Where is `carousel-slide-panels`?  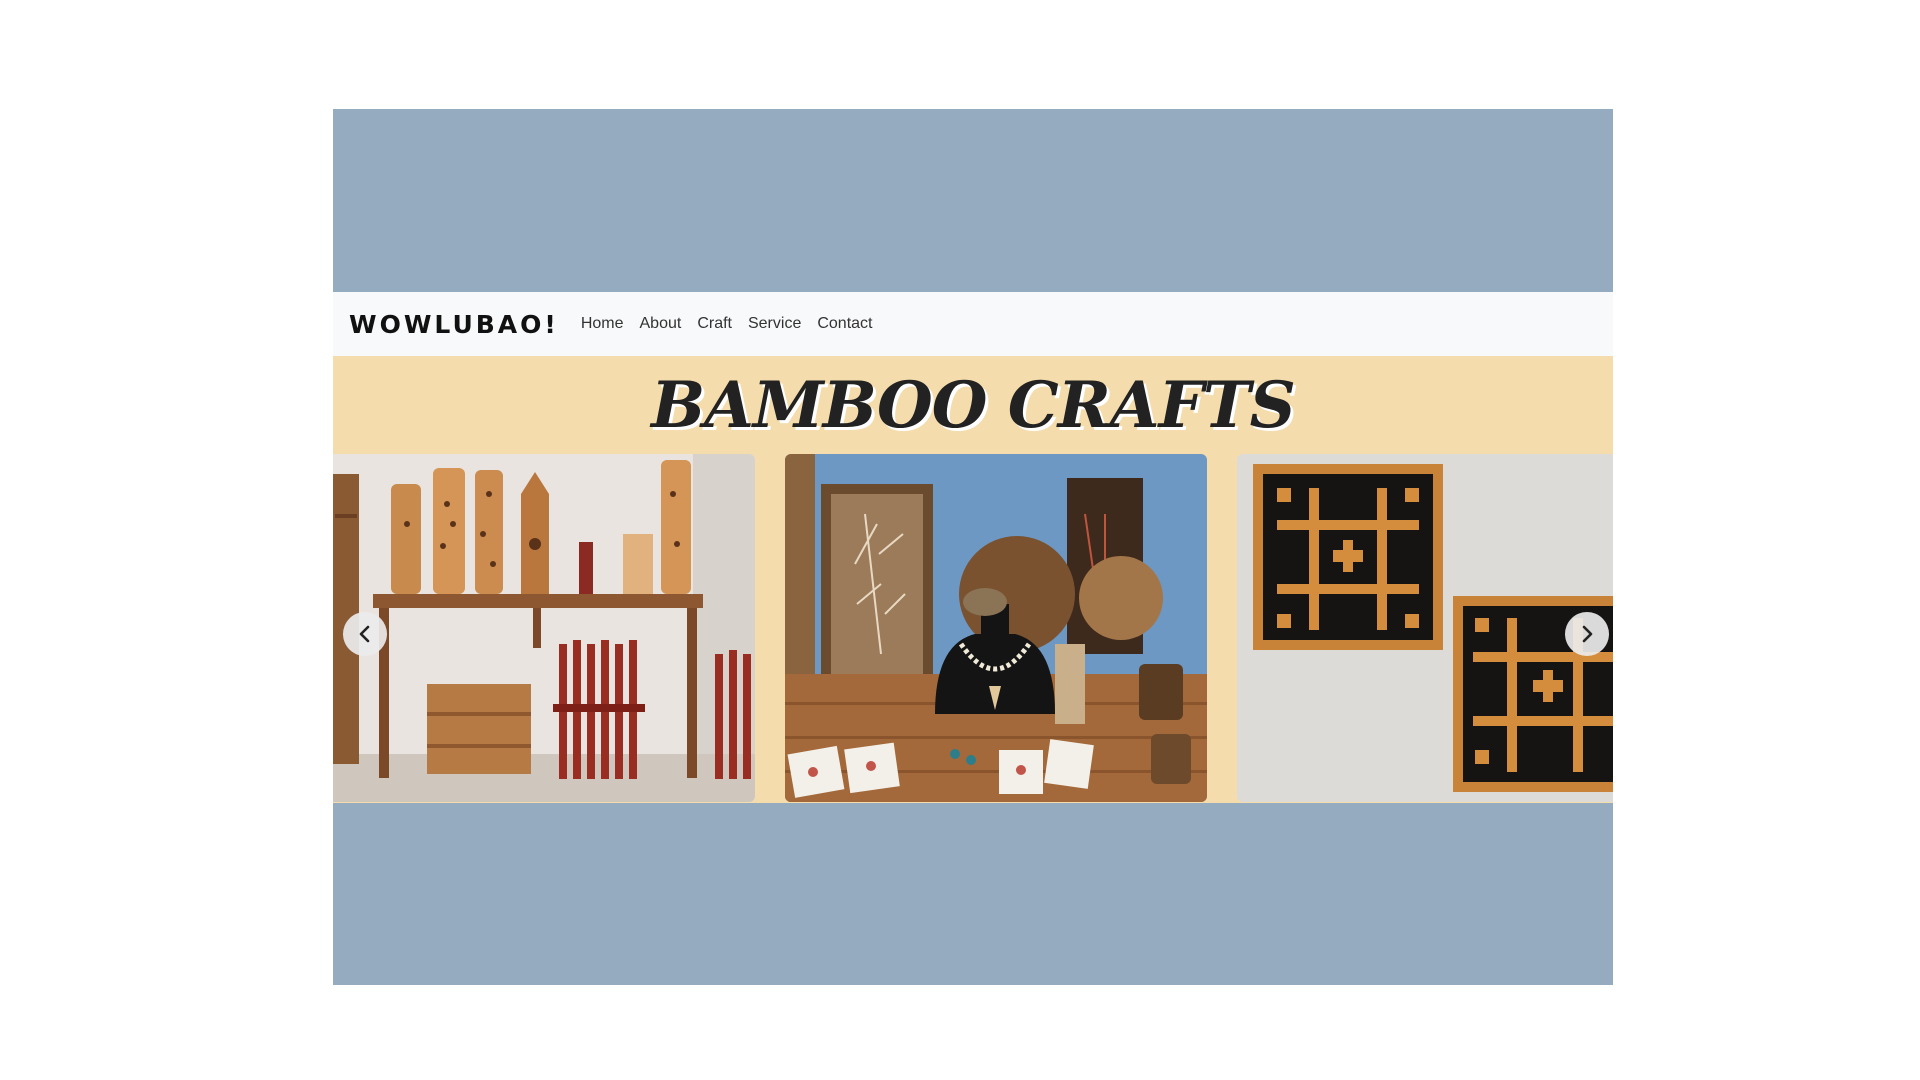 carousel-slide-panels is located at coordinates (1425, 628).